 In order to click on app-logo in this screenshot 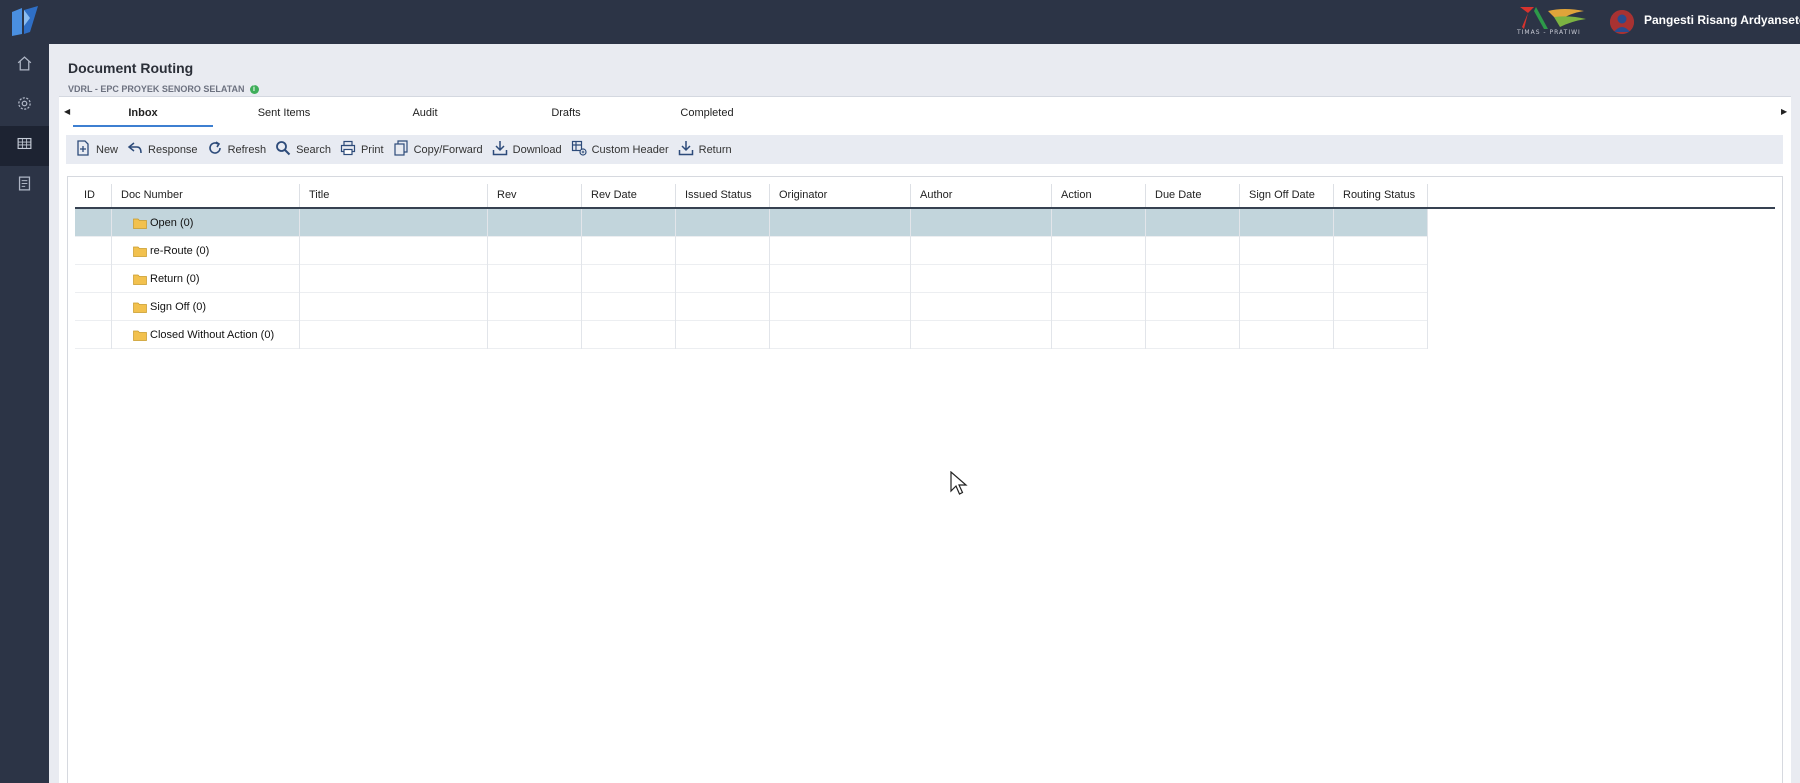, I will do `click(25, 22)`.